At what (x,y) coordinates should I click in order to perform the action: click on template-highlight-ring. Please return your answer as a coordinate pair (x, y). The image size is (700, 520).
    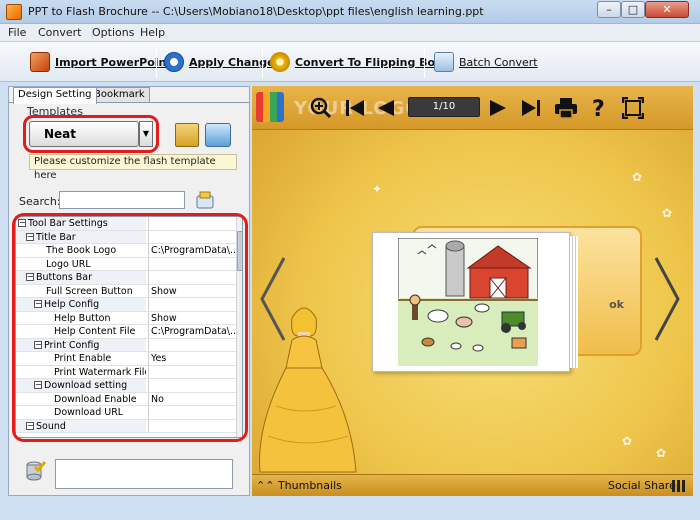
    Looking at the image, I should click on (91, 134).